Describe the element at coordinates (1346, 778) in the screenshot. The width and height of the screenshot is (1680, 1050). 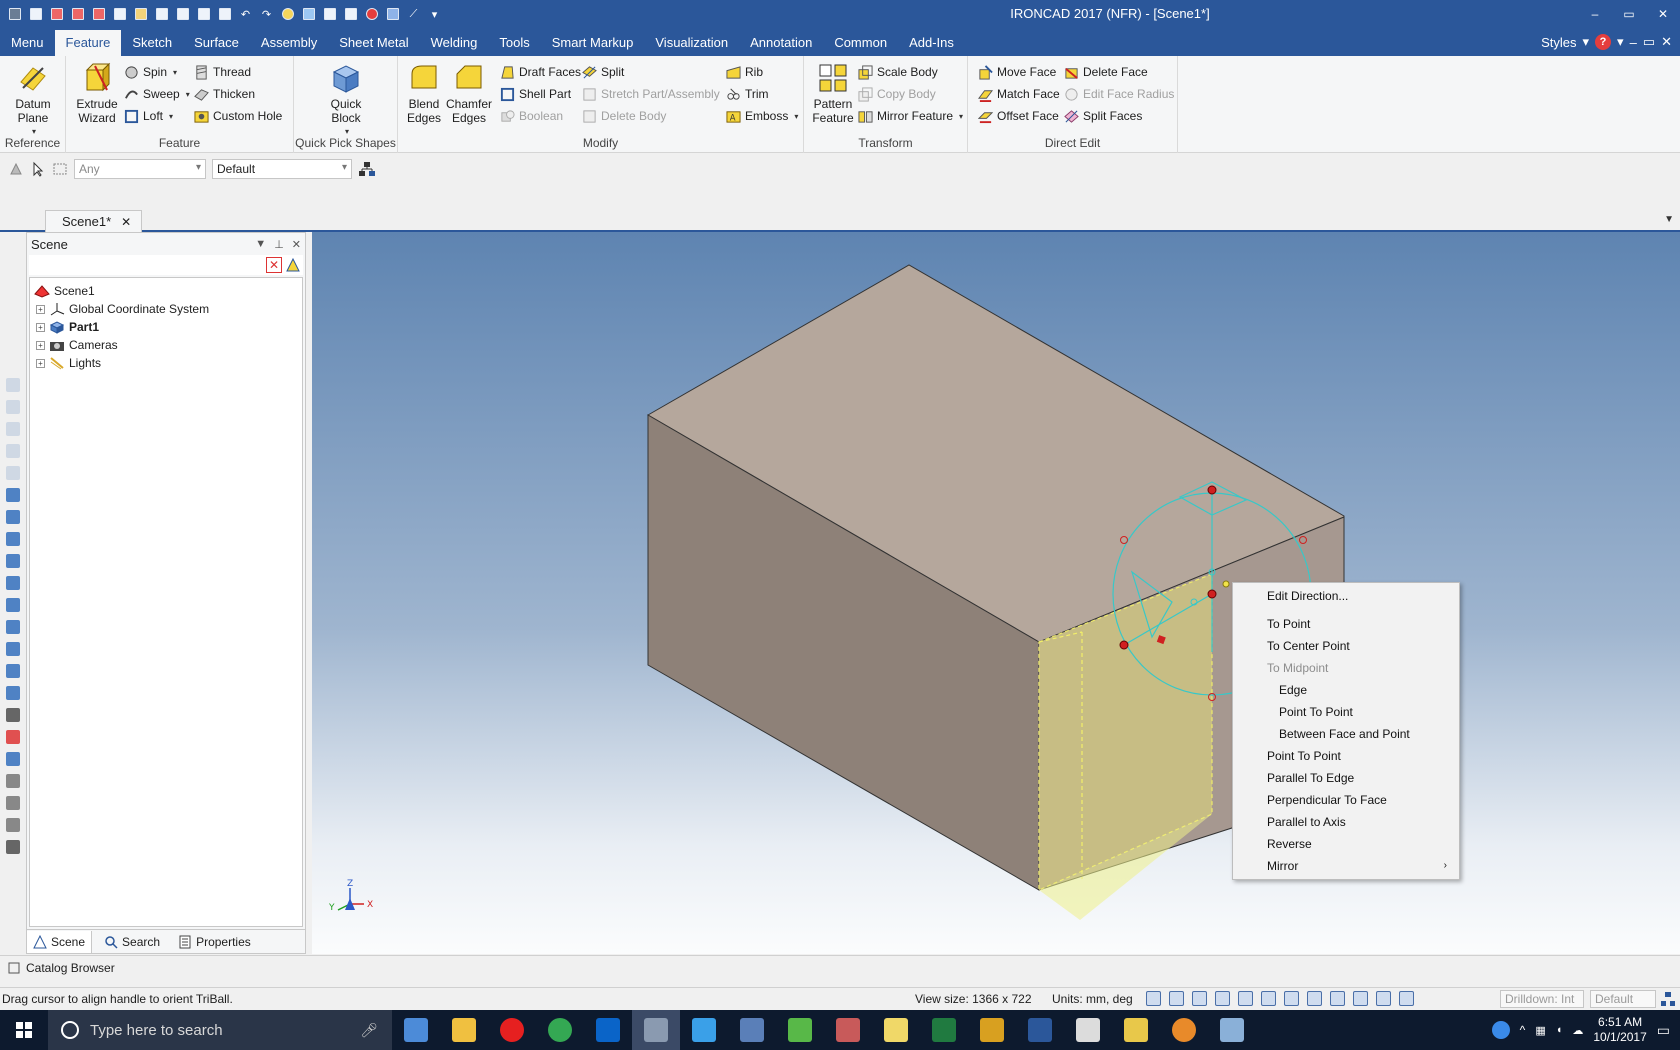
I see `menu-item-parallel-to-edge: Parallel To Edge` at that location.